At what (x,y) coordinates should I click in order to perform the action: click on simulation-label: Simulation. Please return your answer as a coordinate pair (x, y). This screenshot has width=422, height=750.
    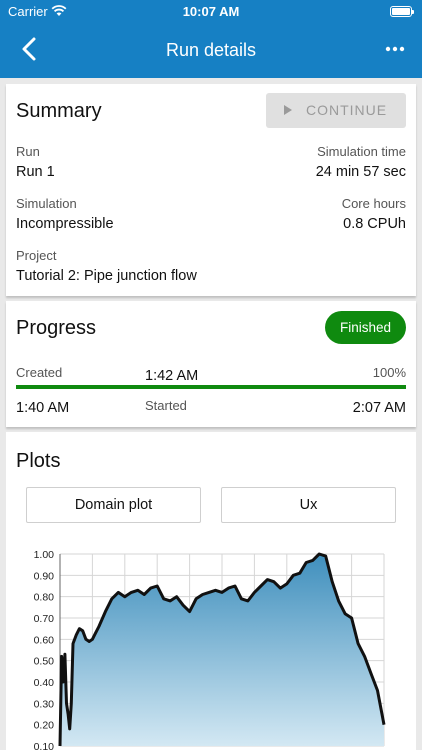
    Looking at the image, I should click on (46, 203).